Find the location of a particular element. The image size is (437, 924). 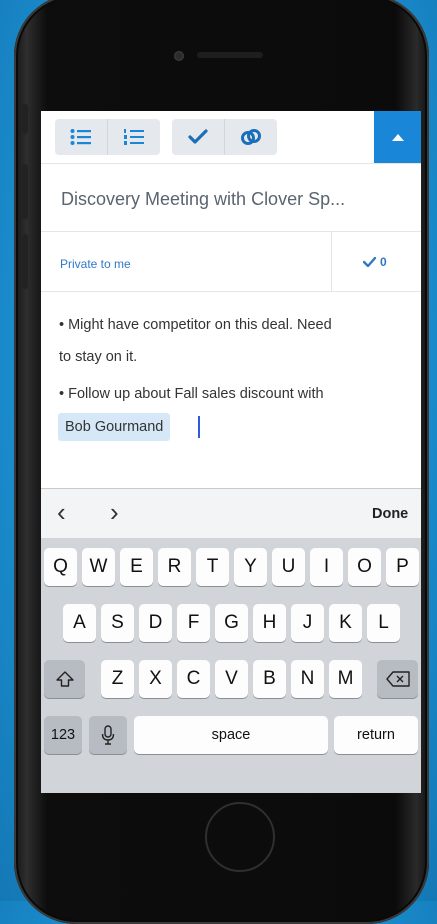

collapse-toolbar-button is located at coordinates (397, 137).